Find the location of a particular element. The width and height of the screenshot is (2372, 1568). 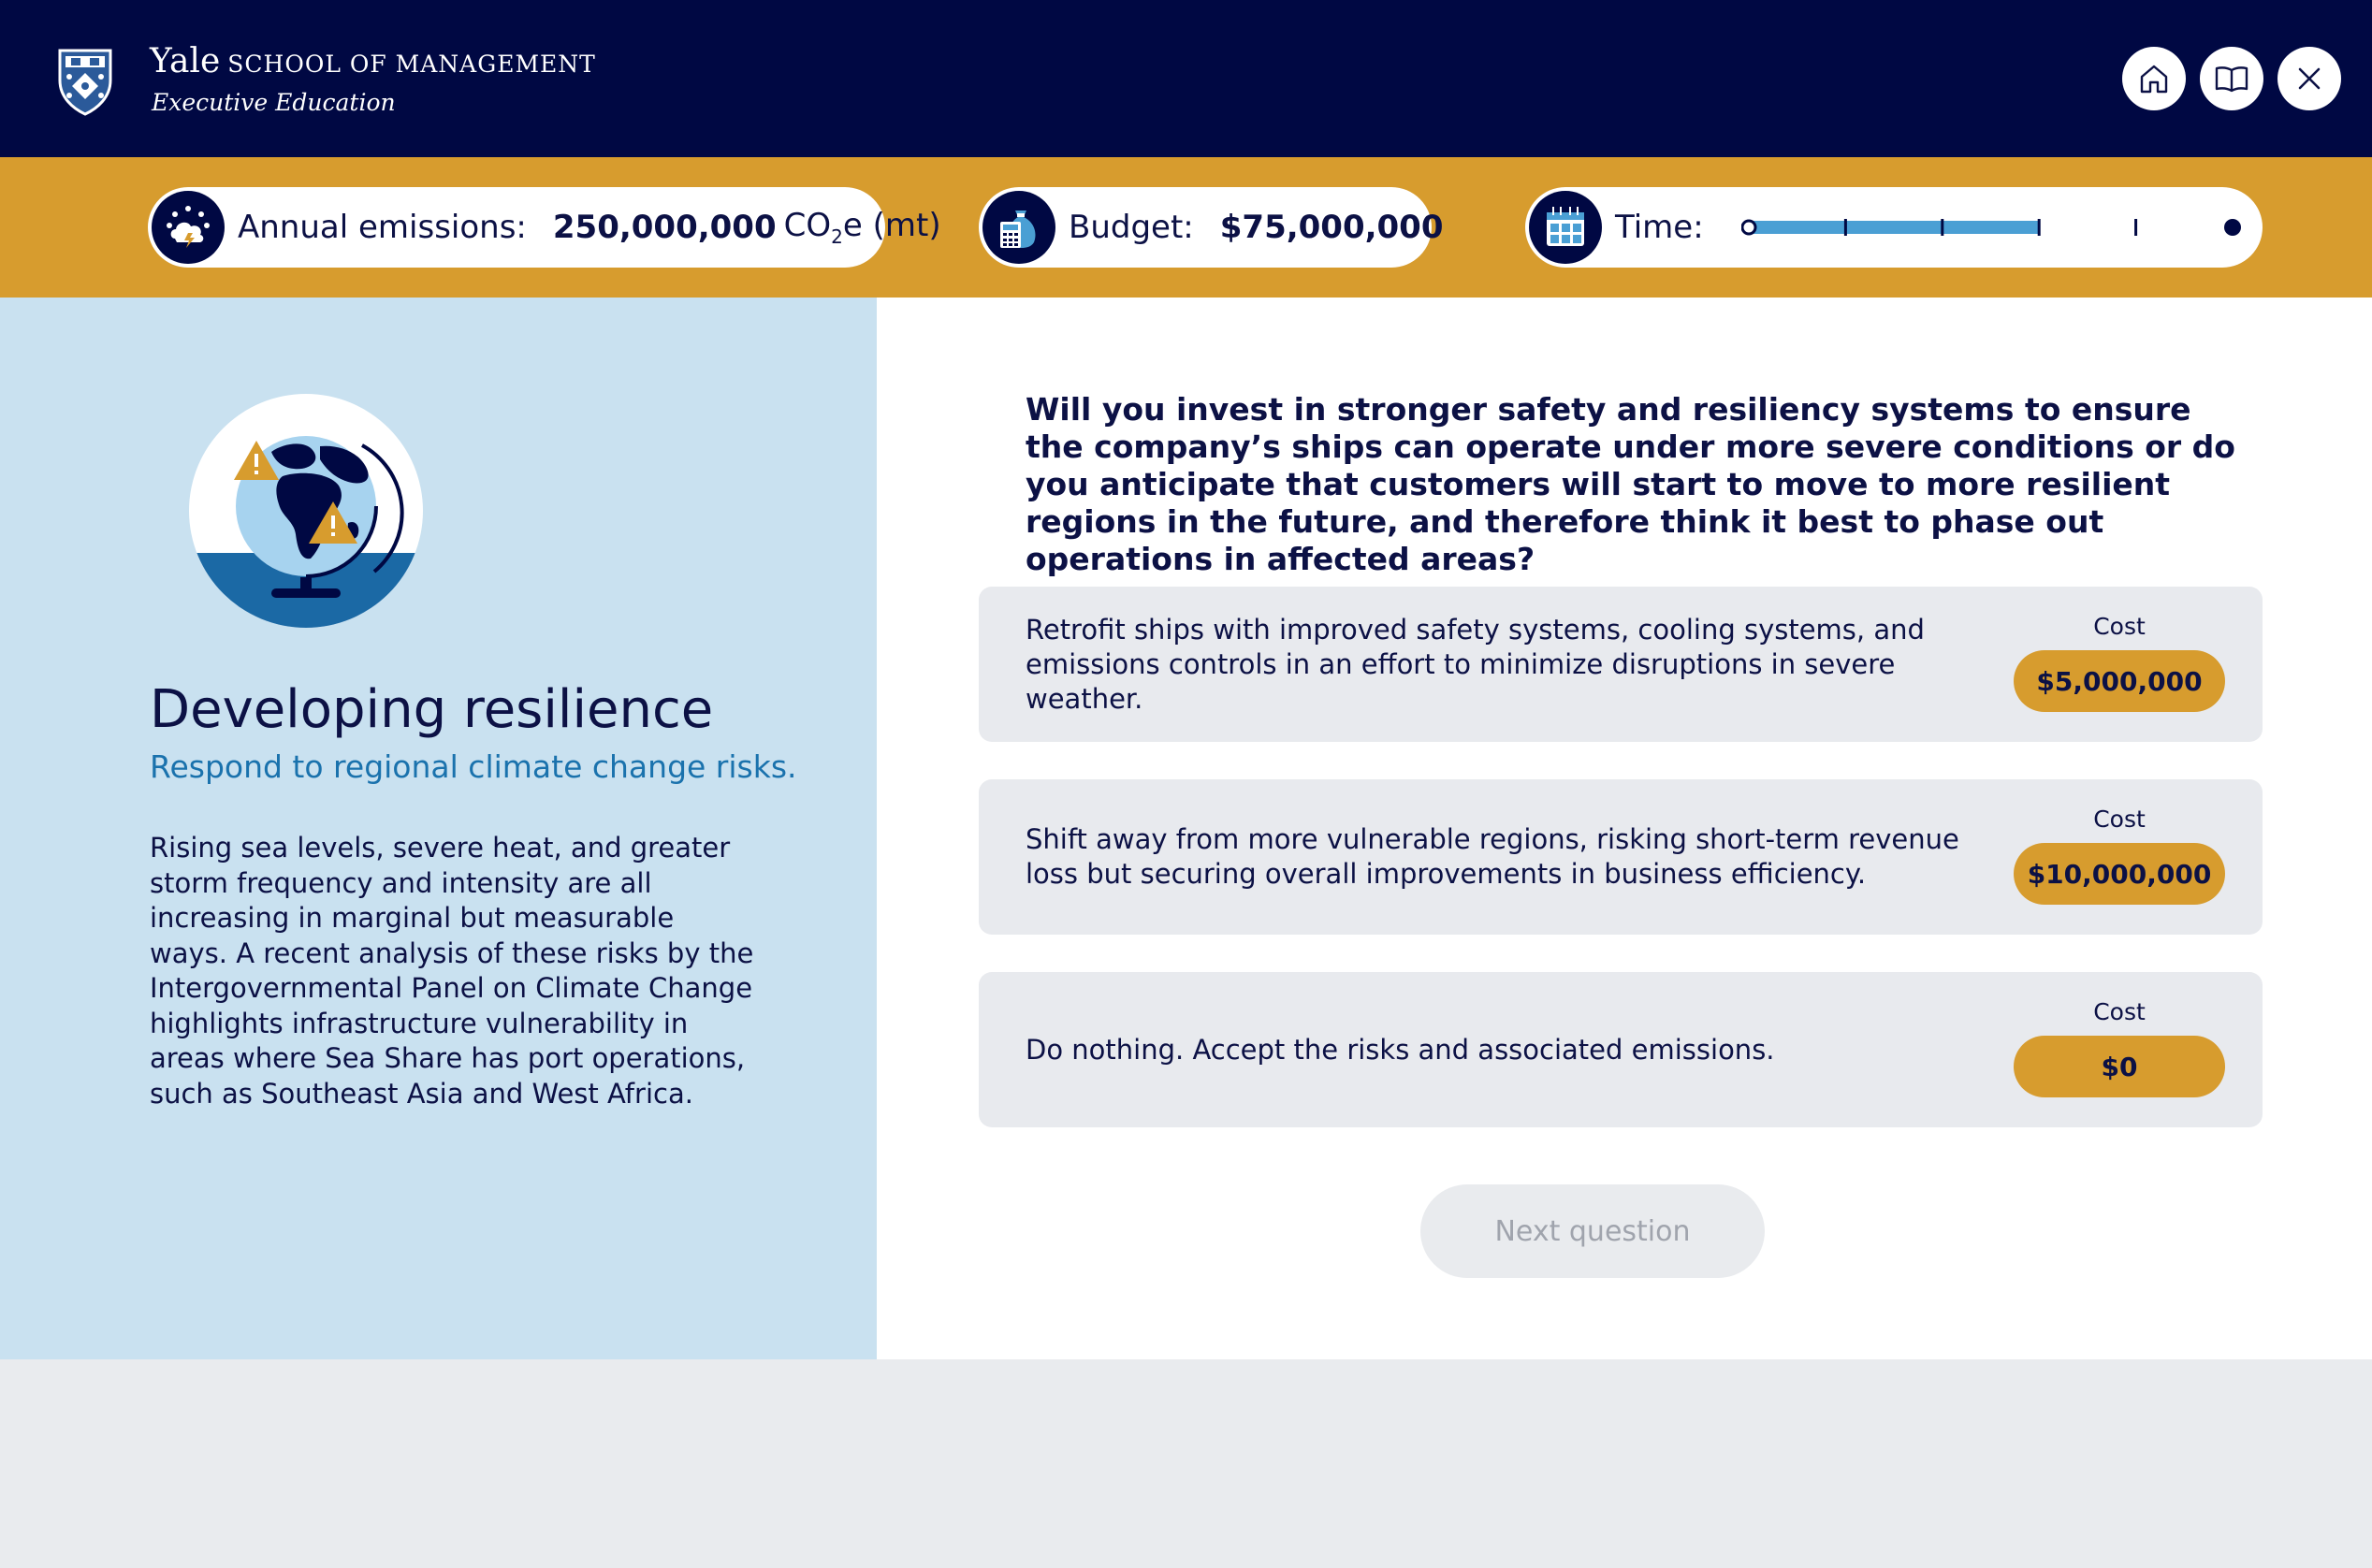

money-bag-calculator-icon is located at coordinates (1018, 230).